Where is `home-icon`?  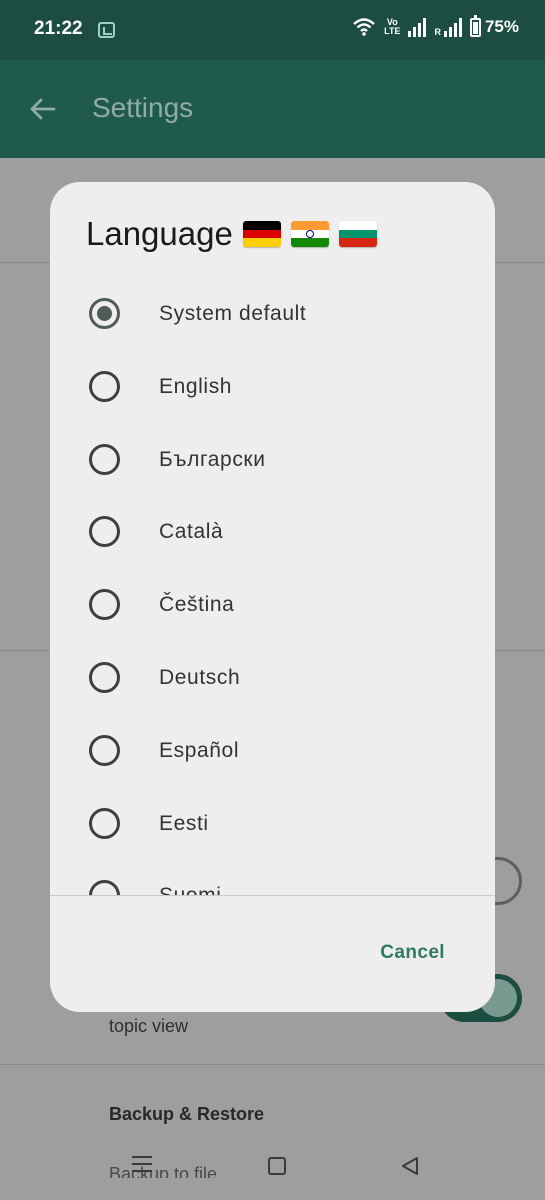 home-icon is located at coordinates (277, 1166).